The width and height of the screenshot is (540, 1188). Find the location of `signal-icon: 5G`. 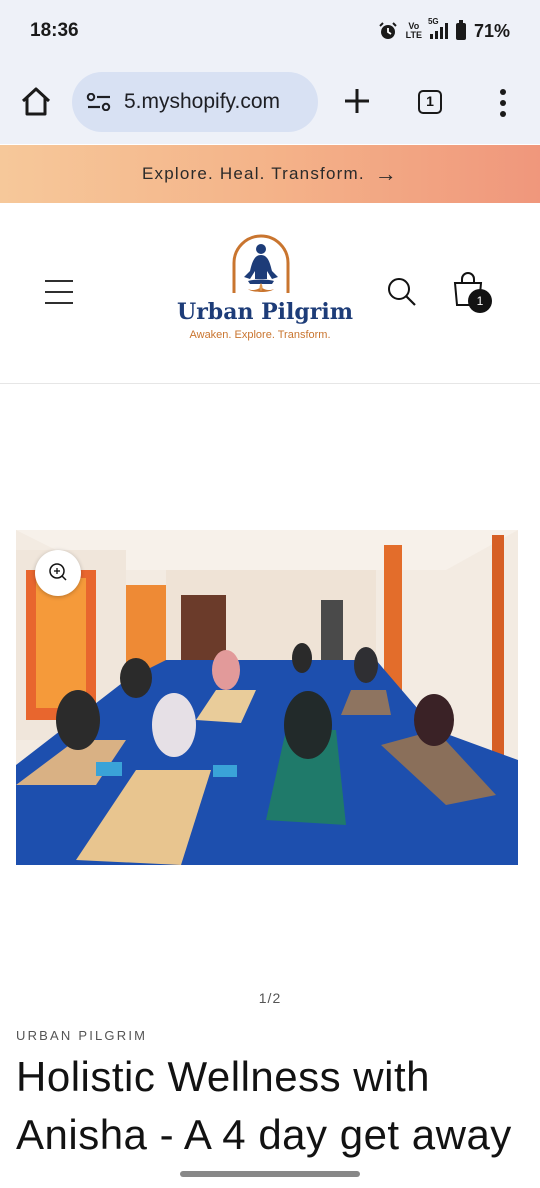

signal-icon: 5G is located at coordinates (438, 28).